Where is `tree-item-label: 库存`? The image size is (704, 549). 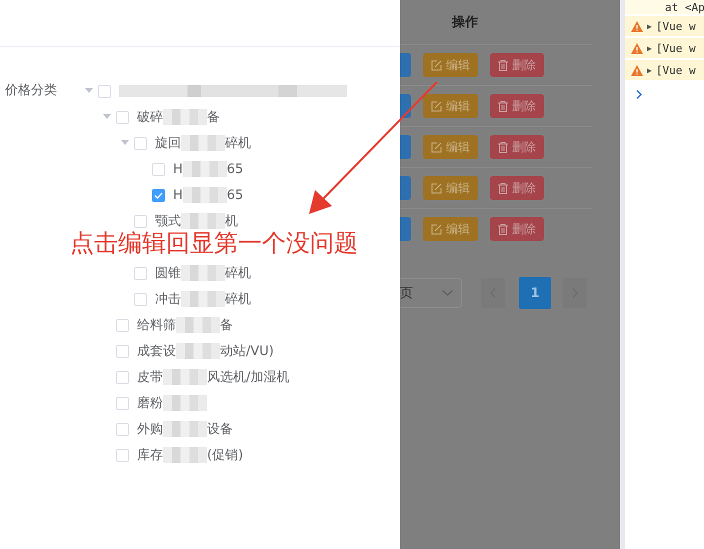 tree-item-label: 库存 is located at coordinates (150, 455).